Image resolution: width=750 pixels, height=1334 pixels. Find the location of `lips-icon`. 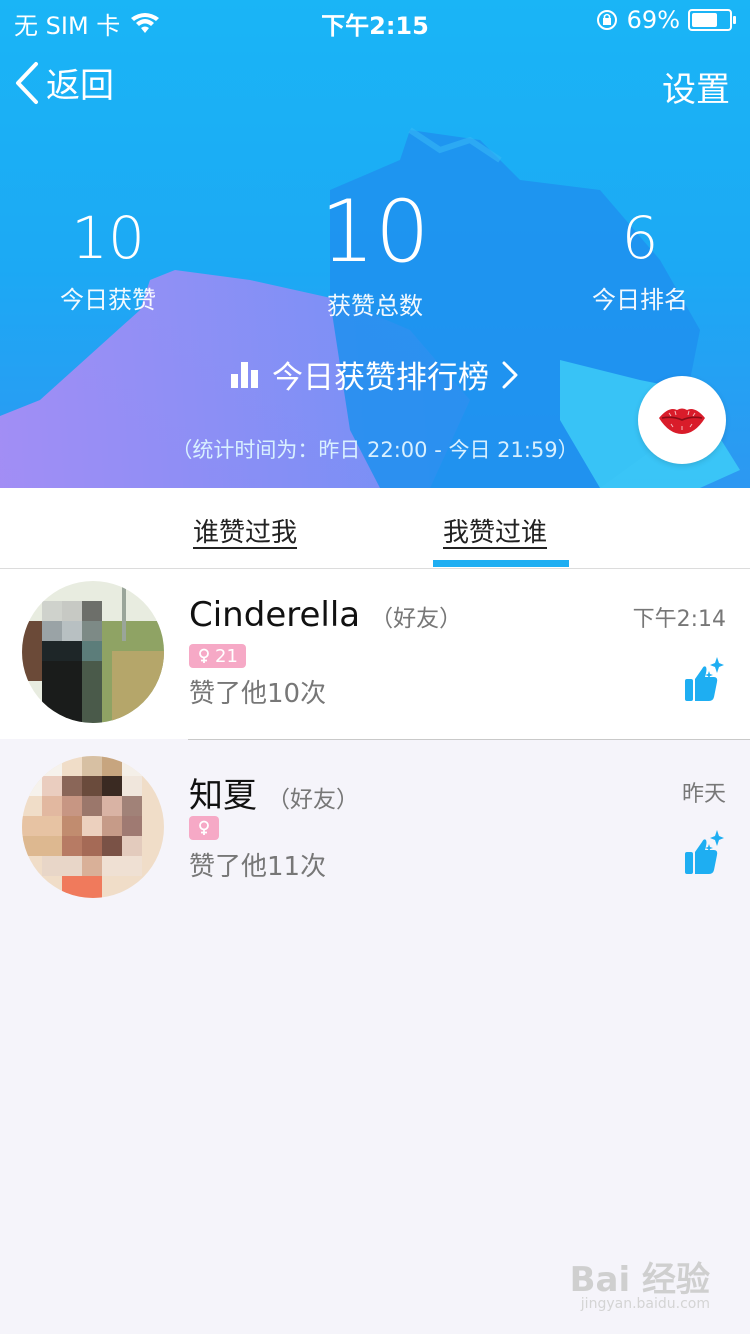

lips-icon is located at coordinates (682, 421).